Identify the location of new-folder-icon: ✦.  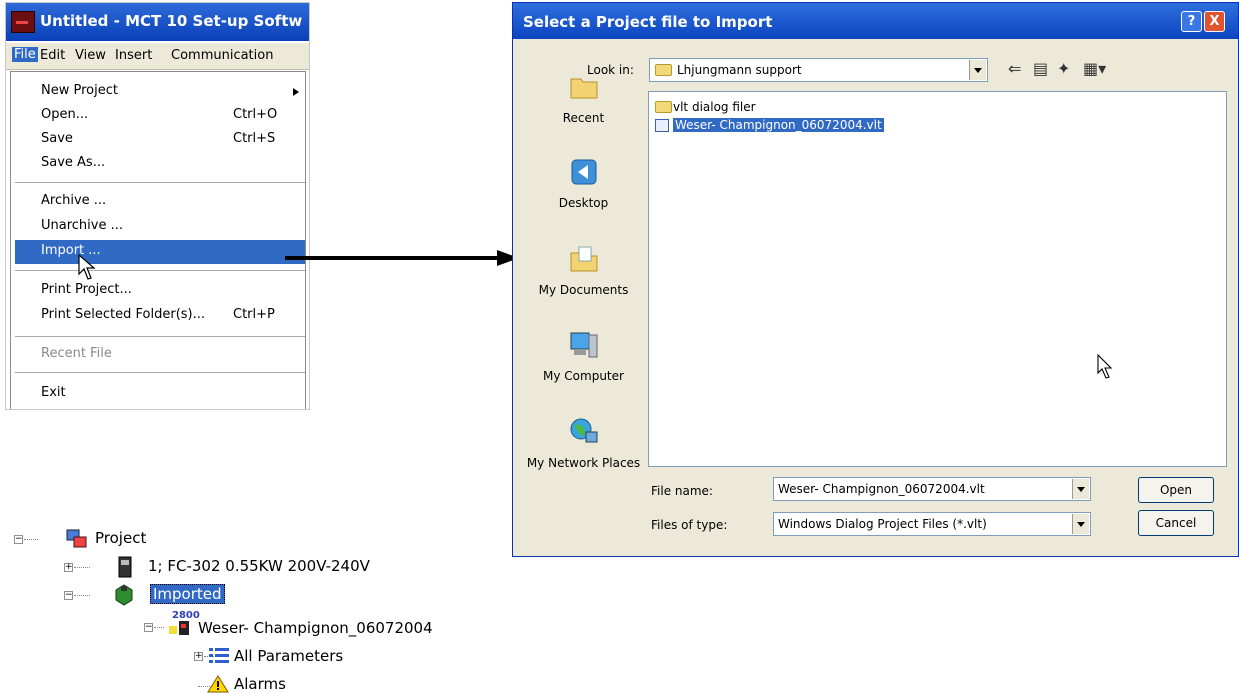
(1063, 68).